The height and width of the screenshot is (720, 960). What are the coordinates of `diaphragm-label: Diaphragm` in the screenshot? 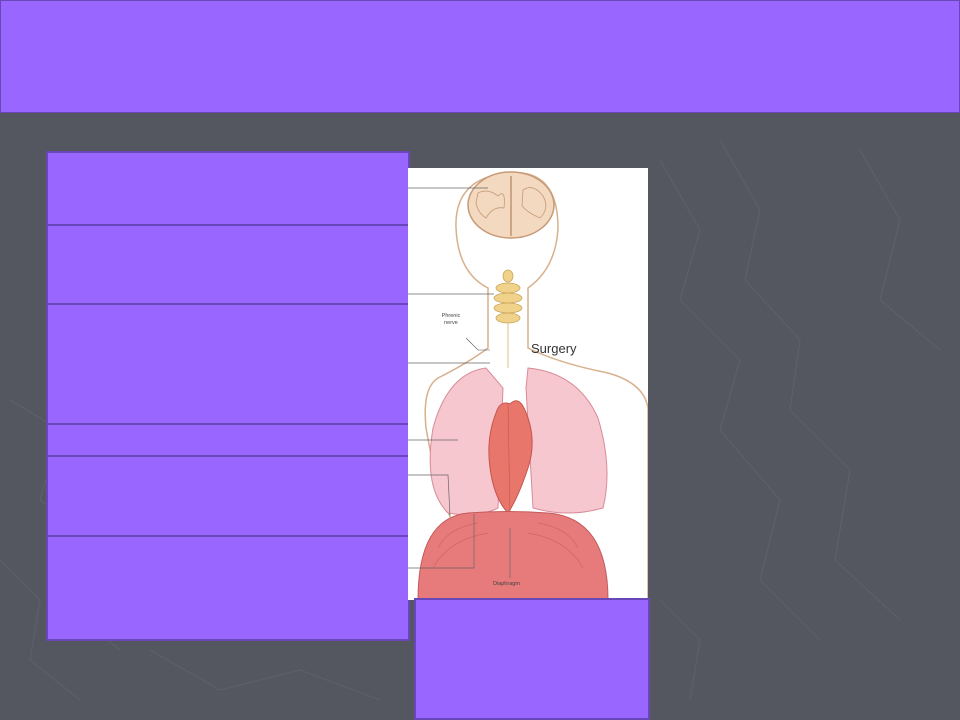 It's located at (506, 584).